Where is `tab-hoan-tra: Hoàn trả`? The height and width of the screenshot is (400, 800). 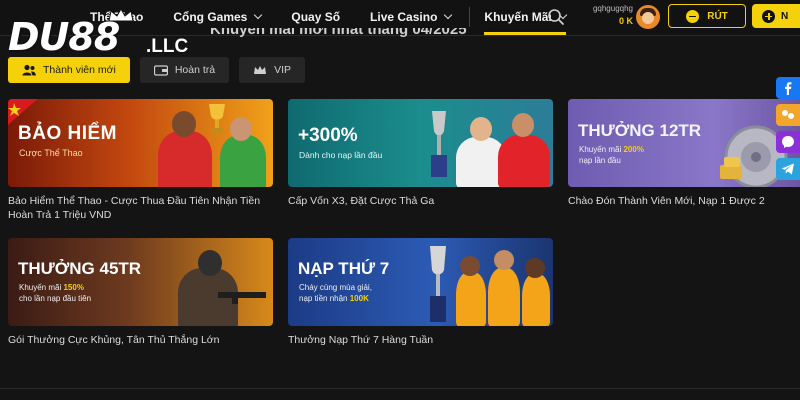
tab-hoan-tra: Hoàn trả is located at coordinates (184, 70).